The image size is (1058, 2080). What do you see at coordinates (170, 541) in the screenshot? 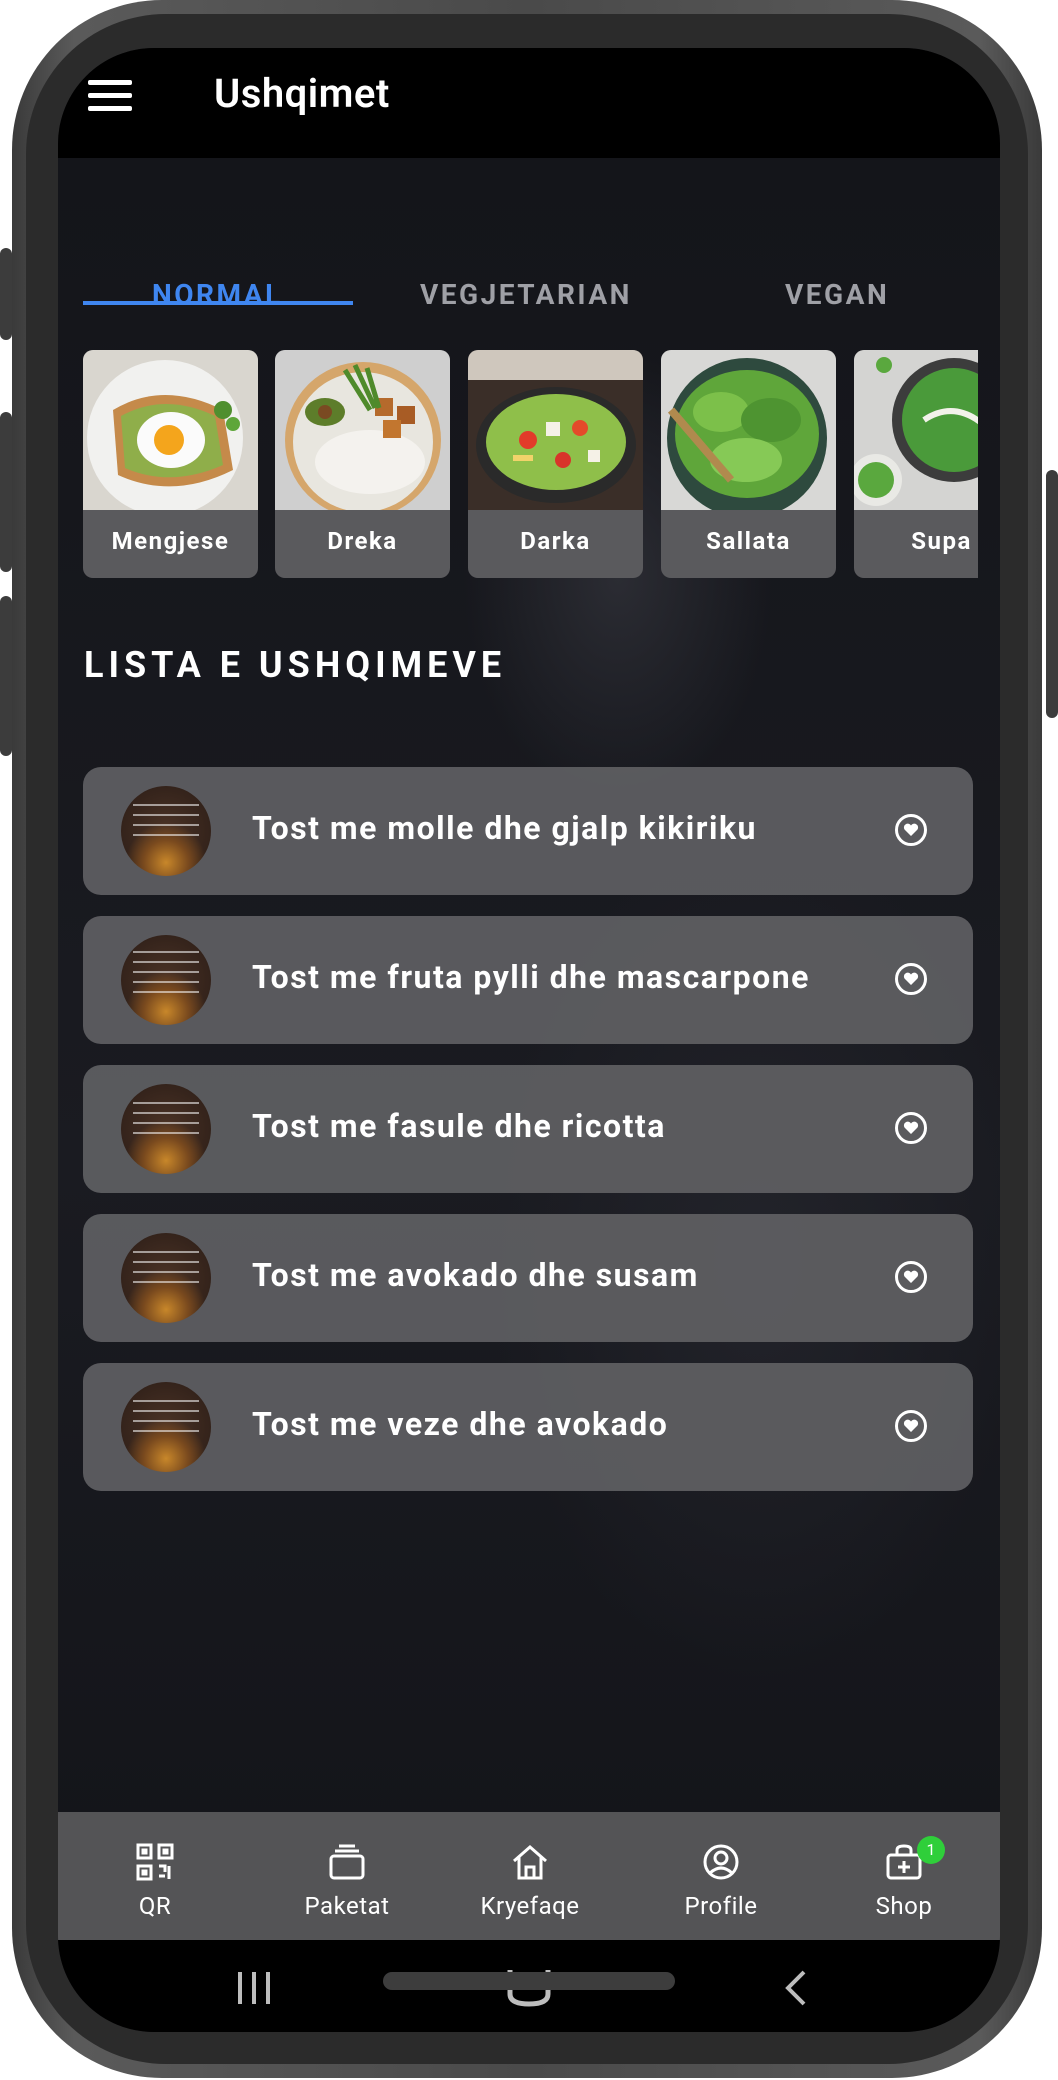
I see `category-label: Mengjese` at bounding box center [170, 541].